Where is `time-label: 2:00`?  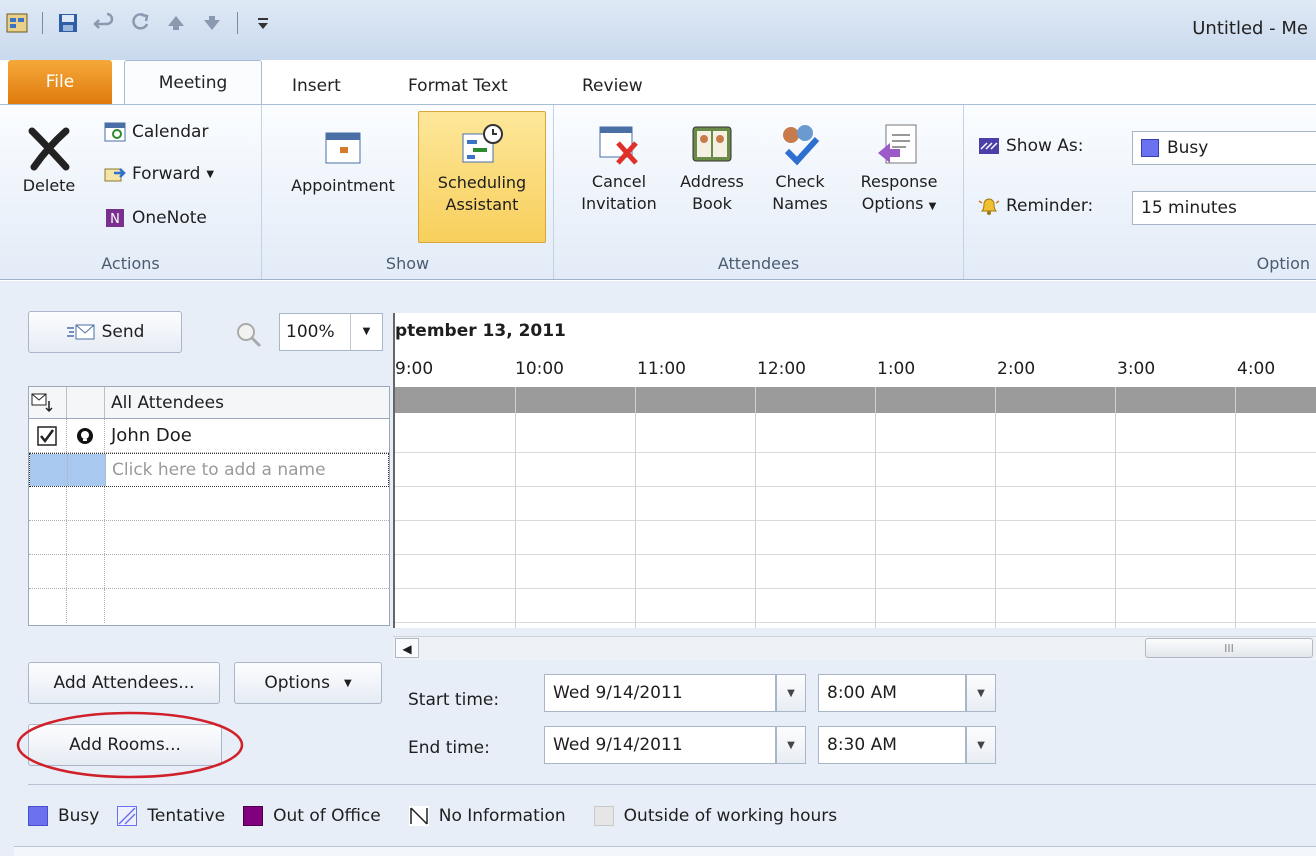
time-label: 2:00 is located at coordinates (1016, 369).